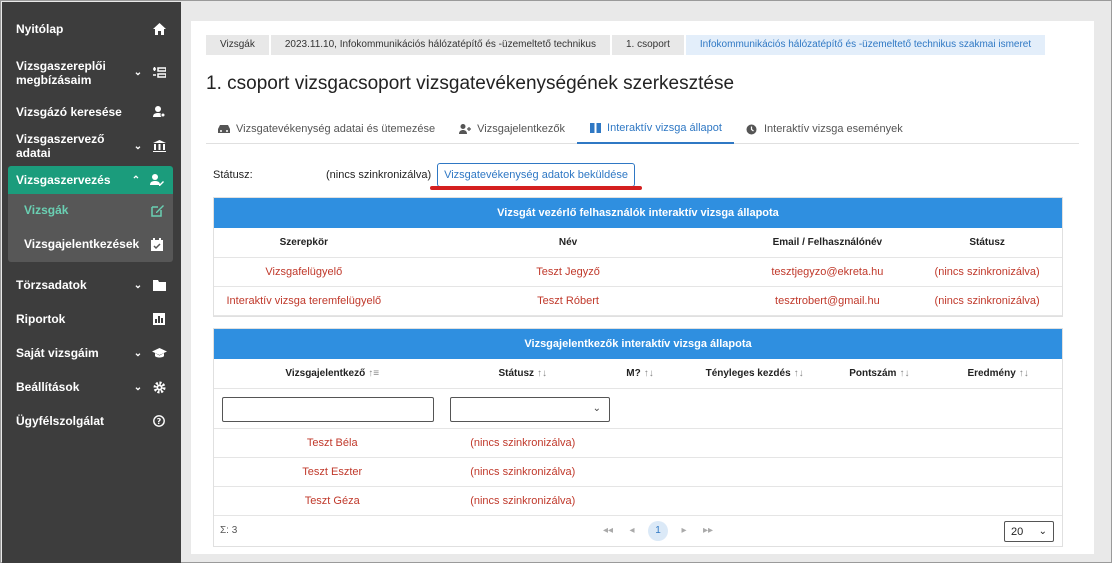 This screenshot has width=1112, height=563. Describe the element at coordinates (91, 29) in the screenshot. I see `sidebar-item-home: Nyitólap` at that location.